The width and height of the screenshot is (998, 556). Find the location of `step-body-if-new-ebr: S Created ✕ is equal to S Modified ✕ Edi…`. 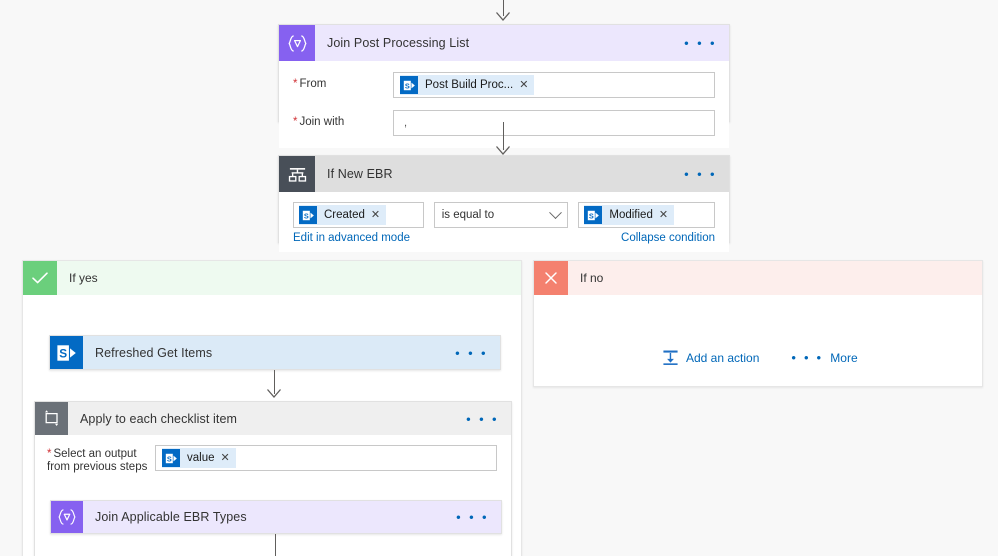

step-body-if-new-ebr: S Created ✕ is equal to S Modified ✕ Edi… is located at coordinates (504, 222).